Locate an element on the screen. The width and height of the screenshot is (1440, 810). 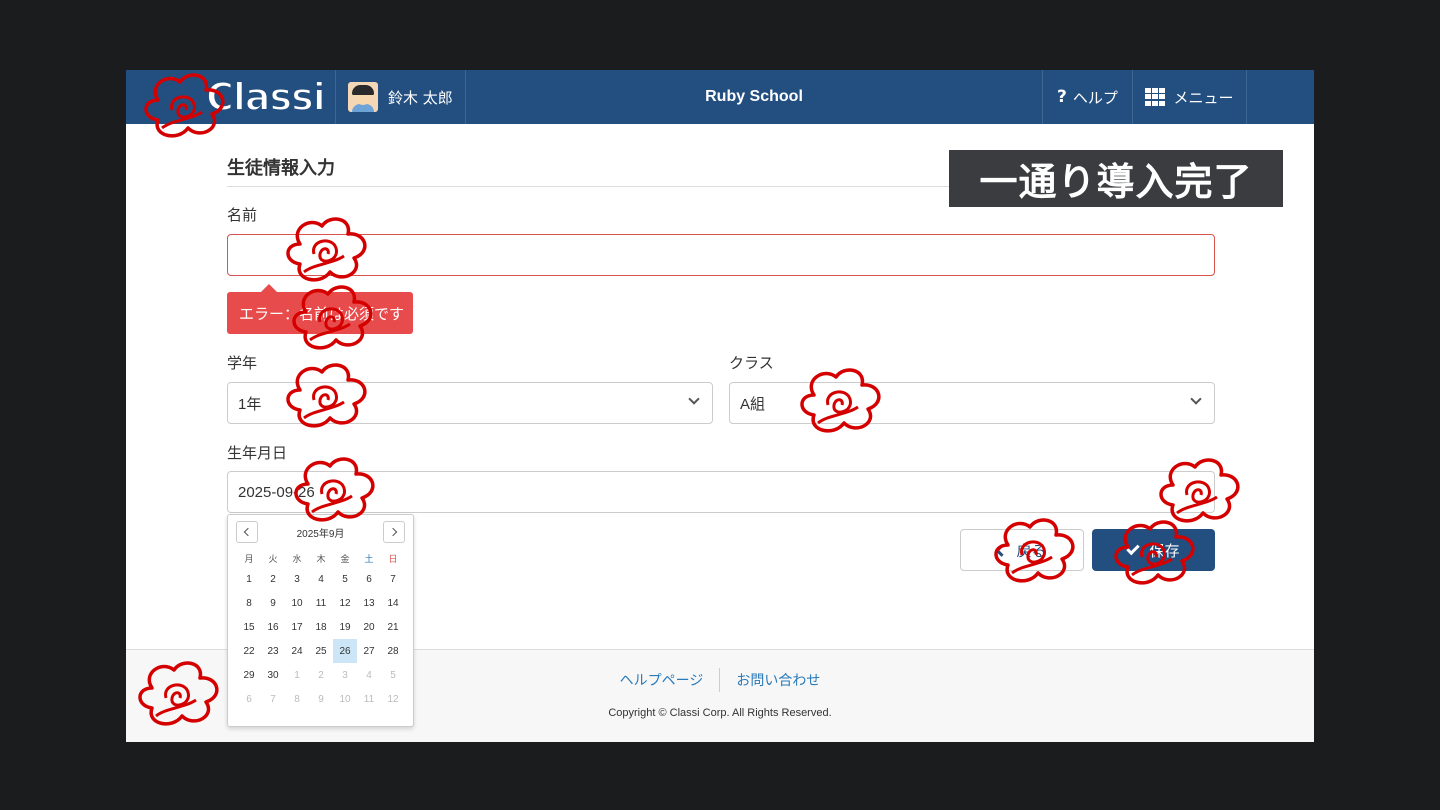
school-name: Ruby School is located at coordinates (754, 96).